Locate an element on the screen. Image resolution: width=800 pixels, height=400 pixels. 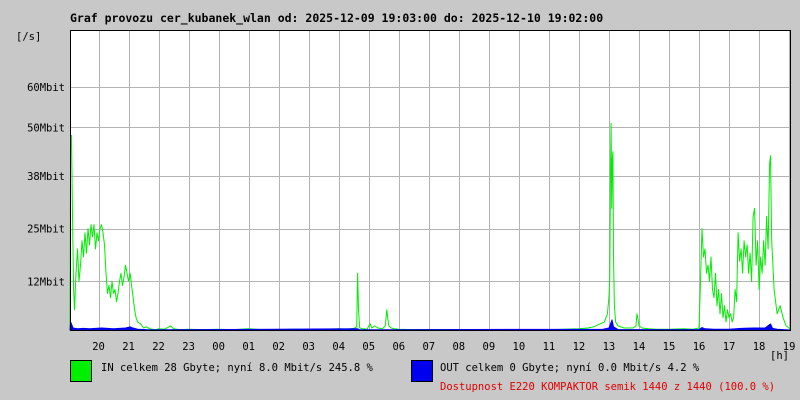
x-tick-label: 01 is located at coordinates (248, 347).